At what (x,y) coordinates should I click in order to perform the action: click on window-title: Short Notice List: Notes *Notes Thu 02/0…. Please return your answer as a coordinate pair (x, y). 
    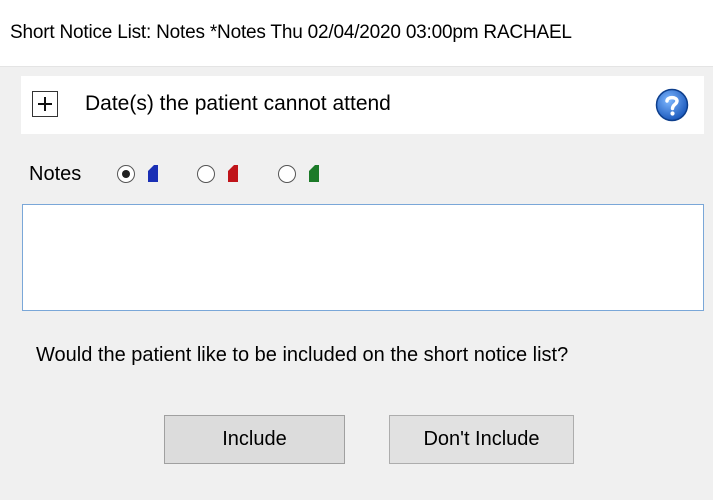
    Looking at the image, I should click on (291, 32).